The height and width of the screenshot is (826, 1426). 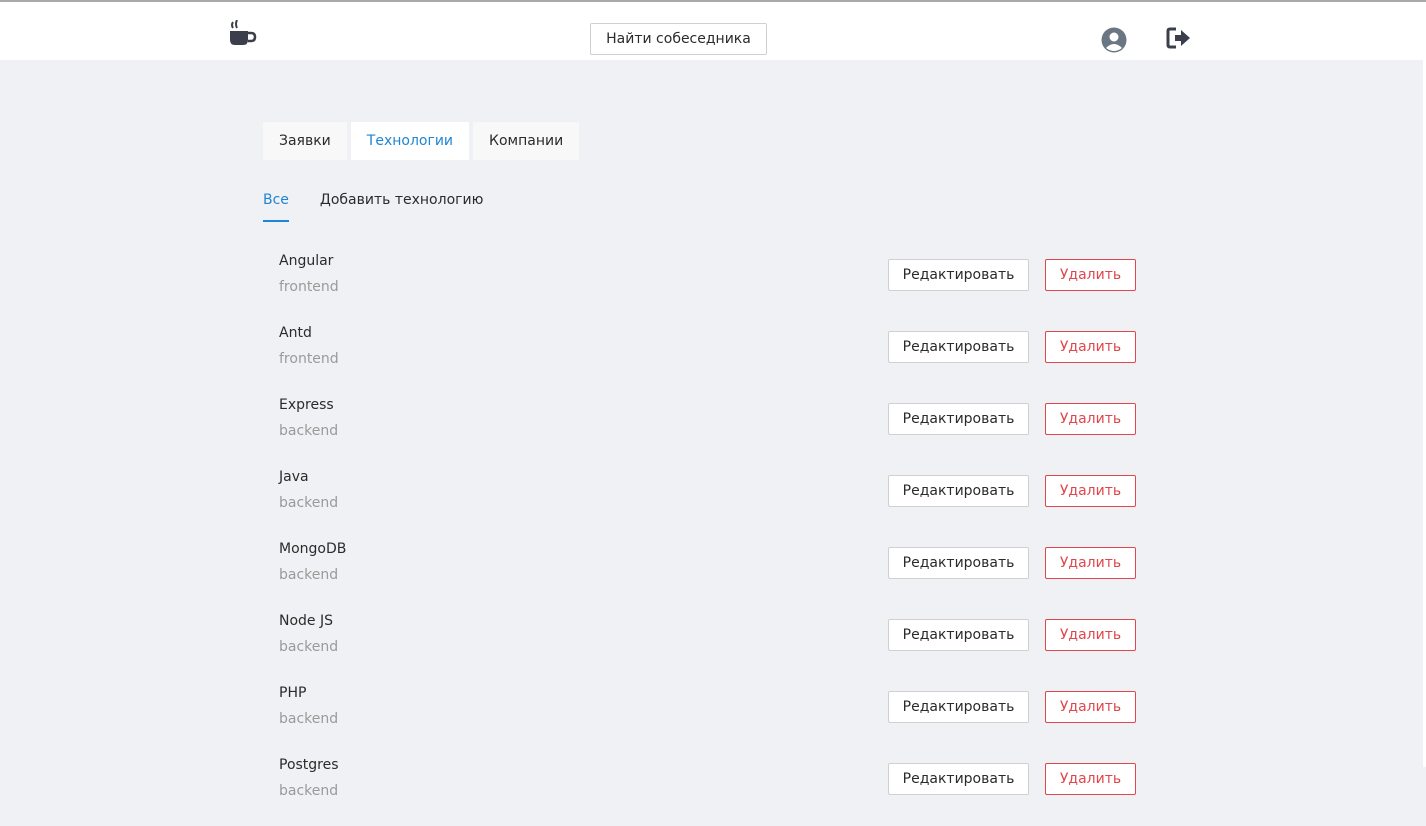 What do you see at coordinates (709, 574) in the screenshot?
I see `list-item: MongoDB backend Редактировать Удалить` at bounding box center [709, 574].